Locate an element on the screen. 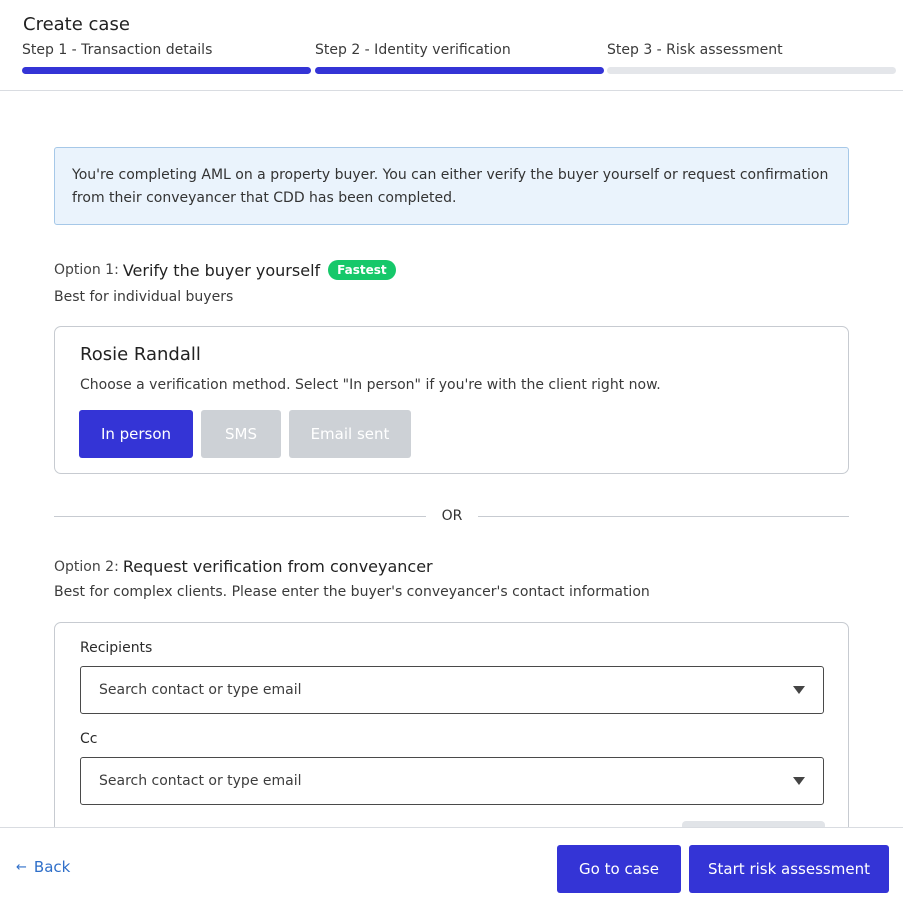  option1-subtitle: Best for individual buyers is located at coordinates (144, 297).